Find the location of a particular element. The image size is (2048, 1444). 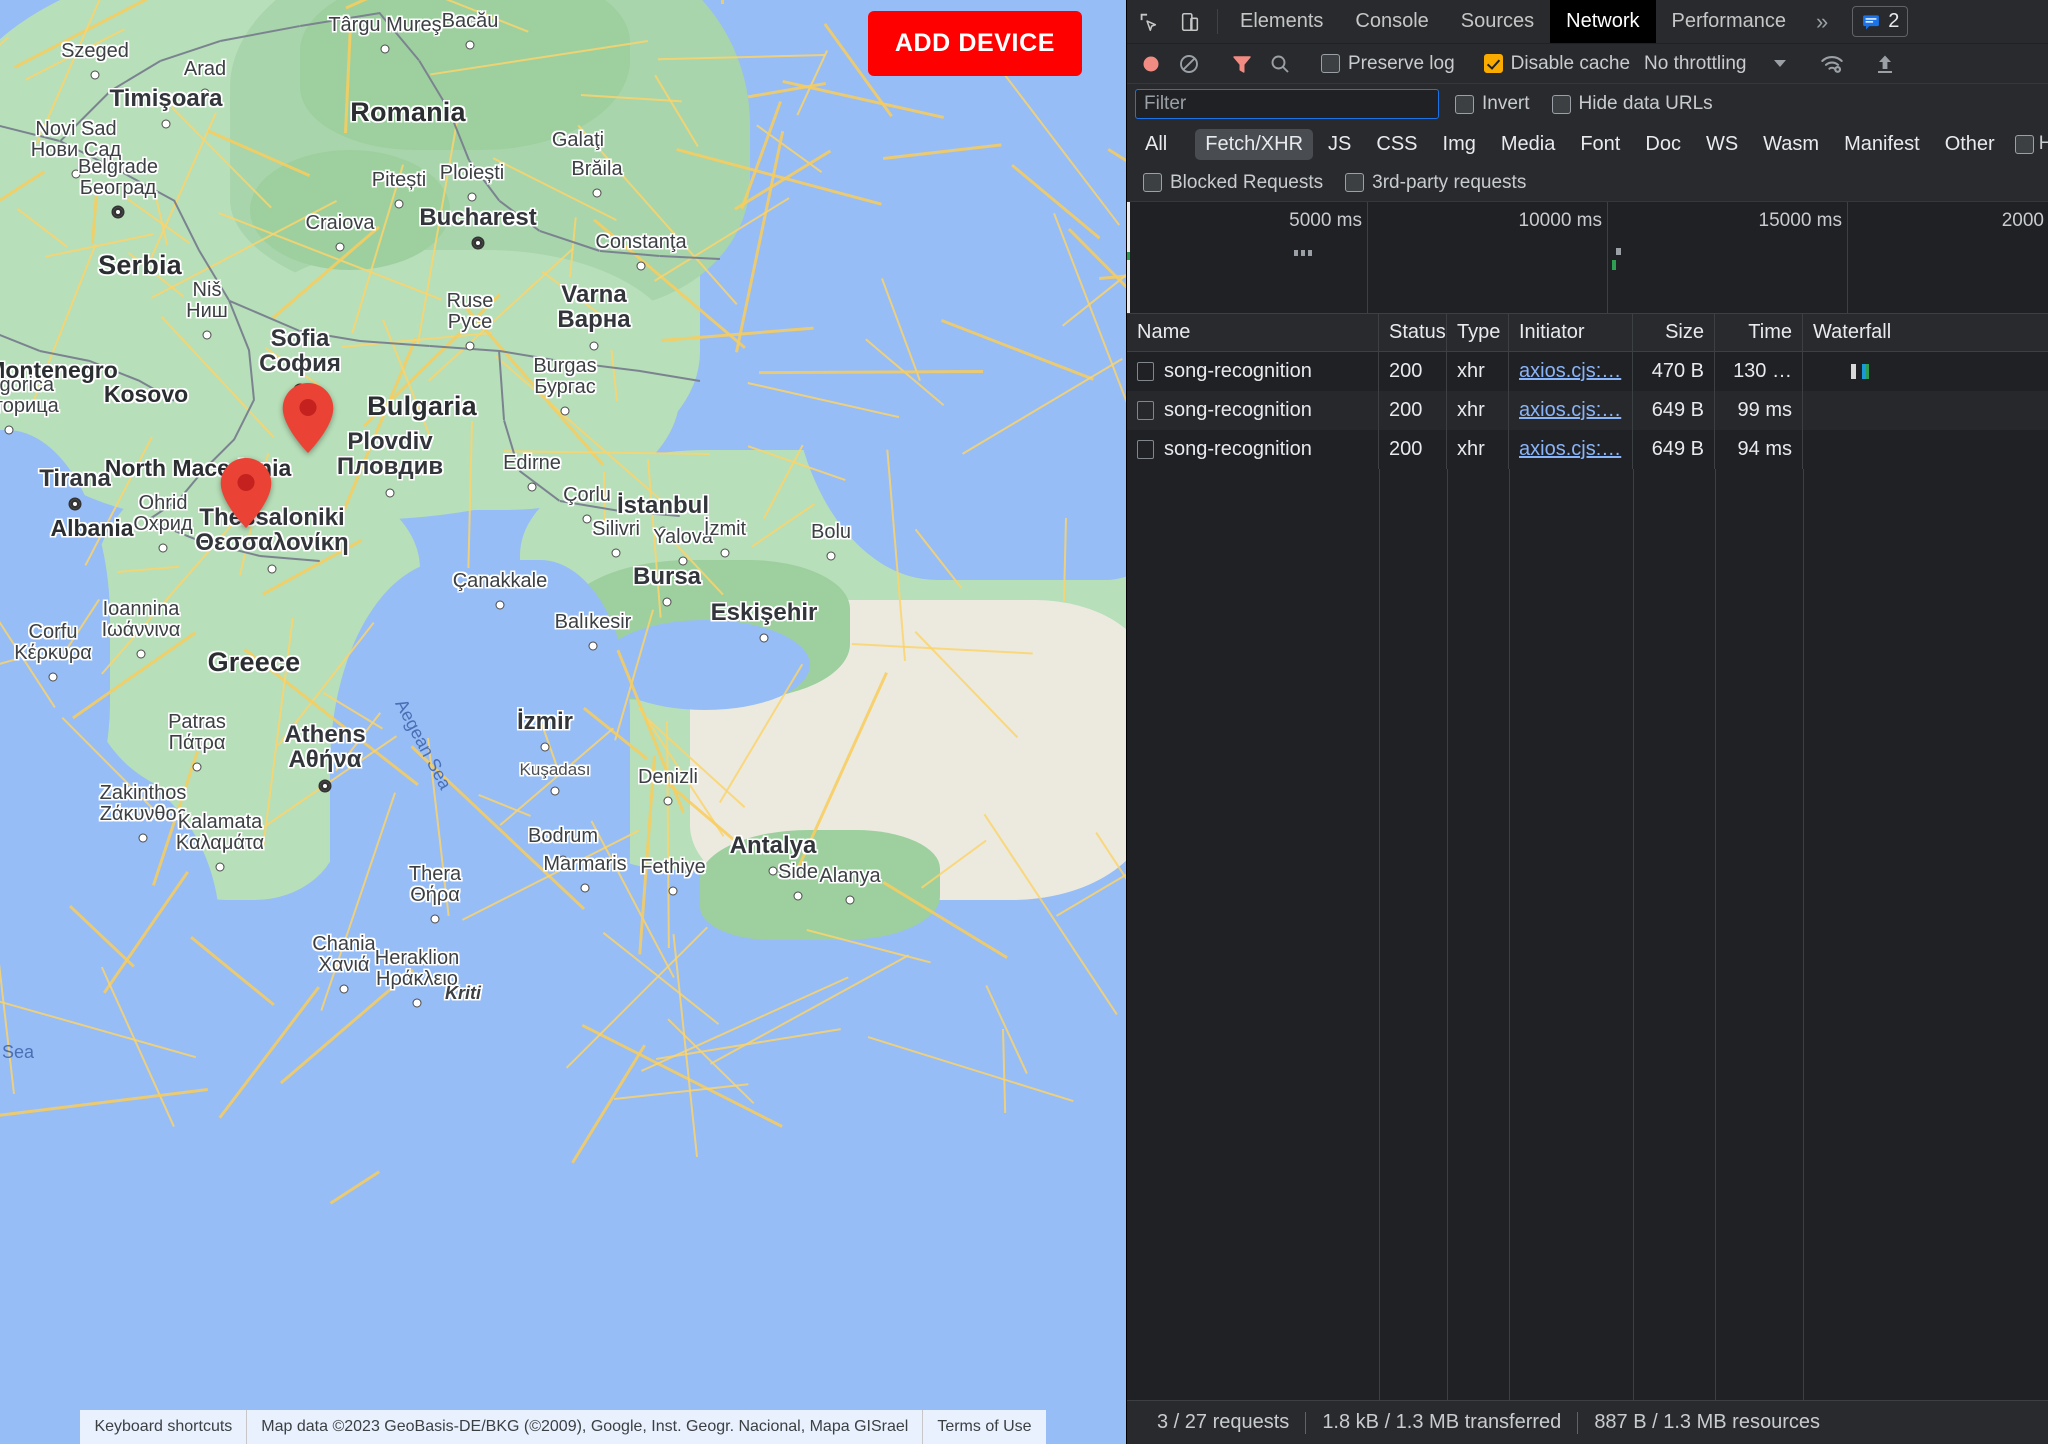

disable-cache-group: Disable cache is located at coordinates (1557, 64).